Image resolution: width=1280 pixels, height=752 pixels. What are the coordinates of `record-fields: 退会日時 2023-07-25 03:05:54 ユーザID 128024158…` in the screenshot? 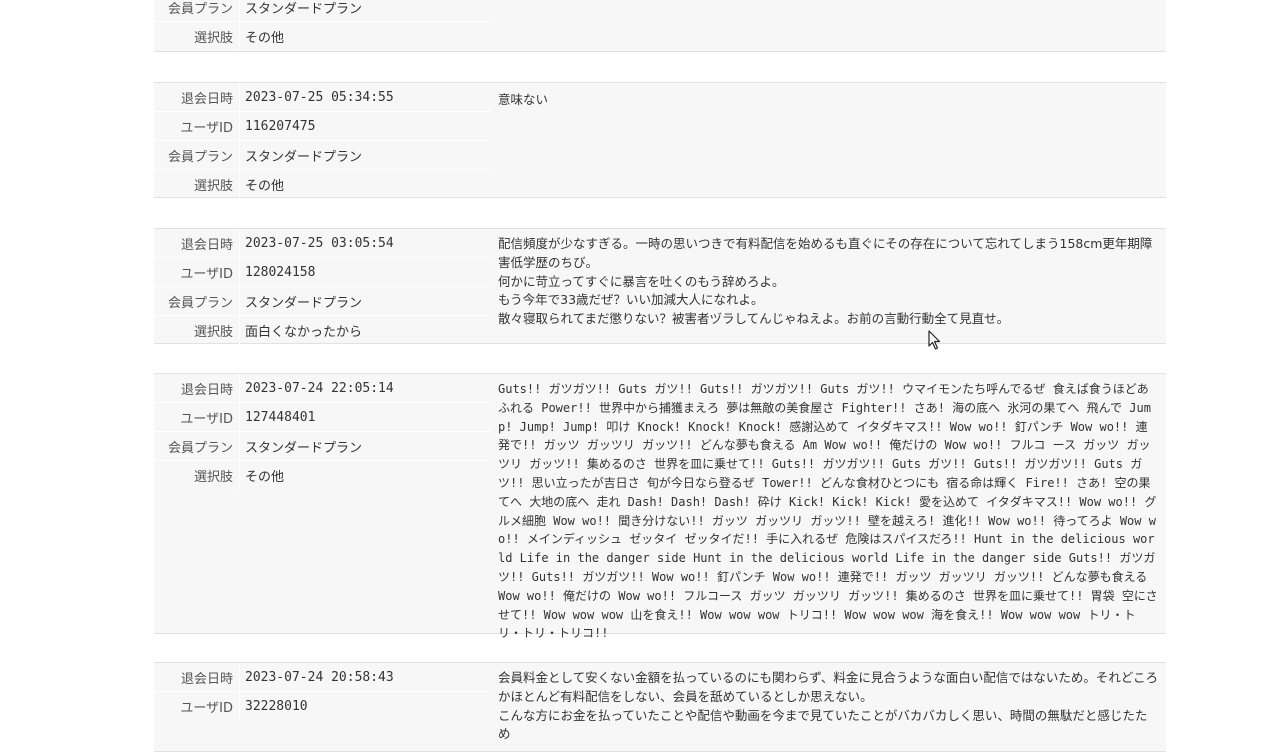 It's located at (322, 287).